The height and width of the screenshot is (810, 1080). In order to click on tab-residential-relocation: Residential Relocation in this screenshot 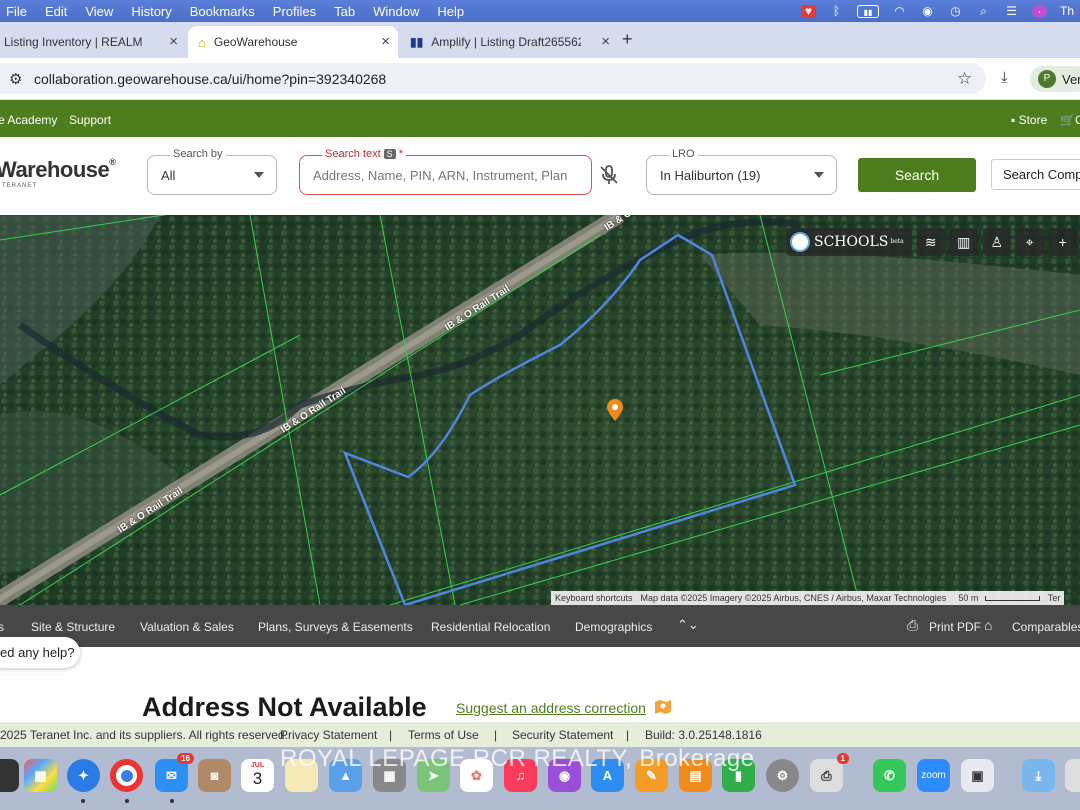, I will do `click(490, 627)`.